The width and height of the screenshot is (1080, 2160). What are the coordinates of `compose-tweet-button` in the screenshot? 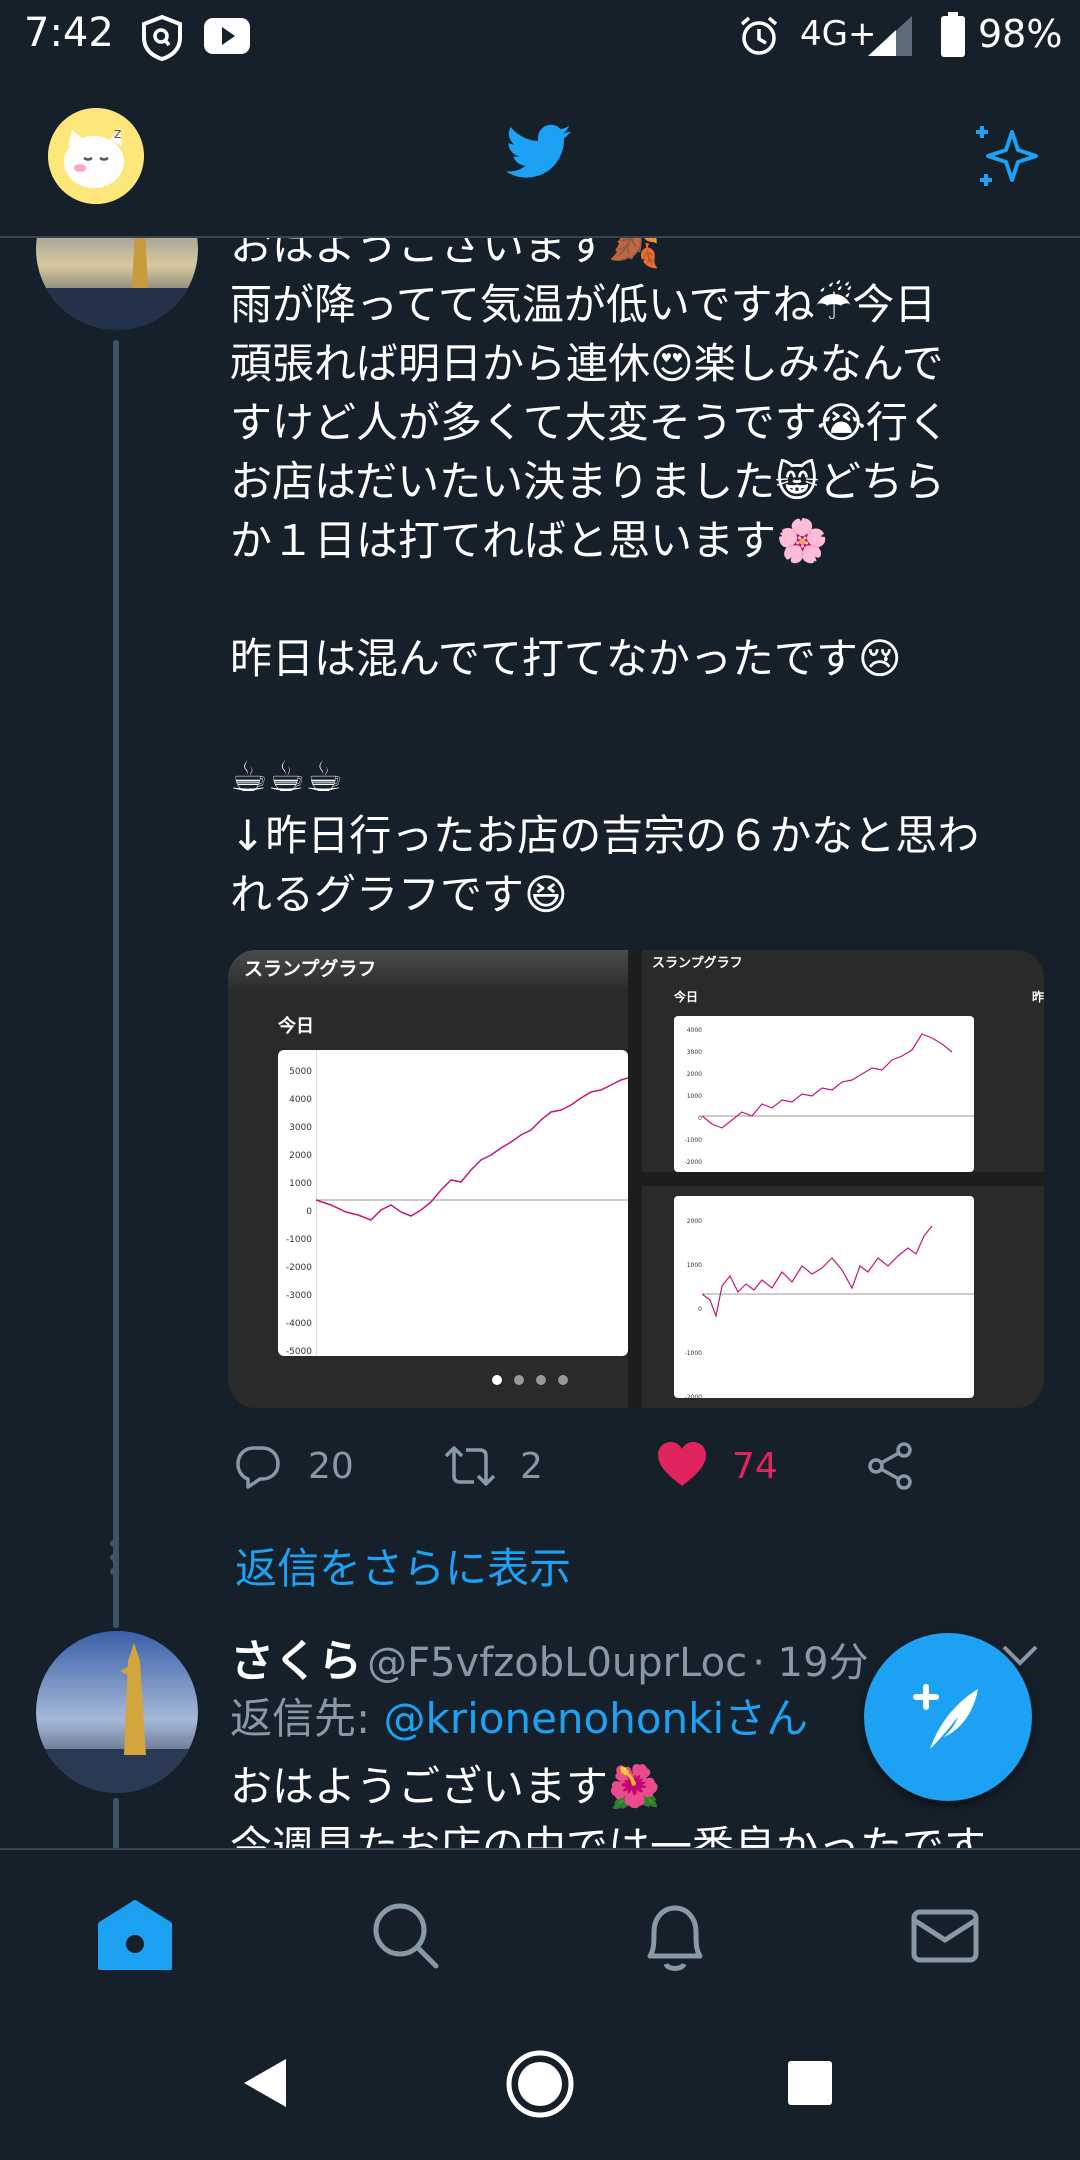 It's located at (948, 1717).